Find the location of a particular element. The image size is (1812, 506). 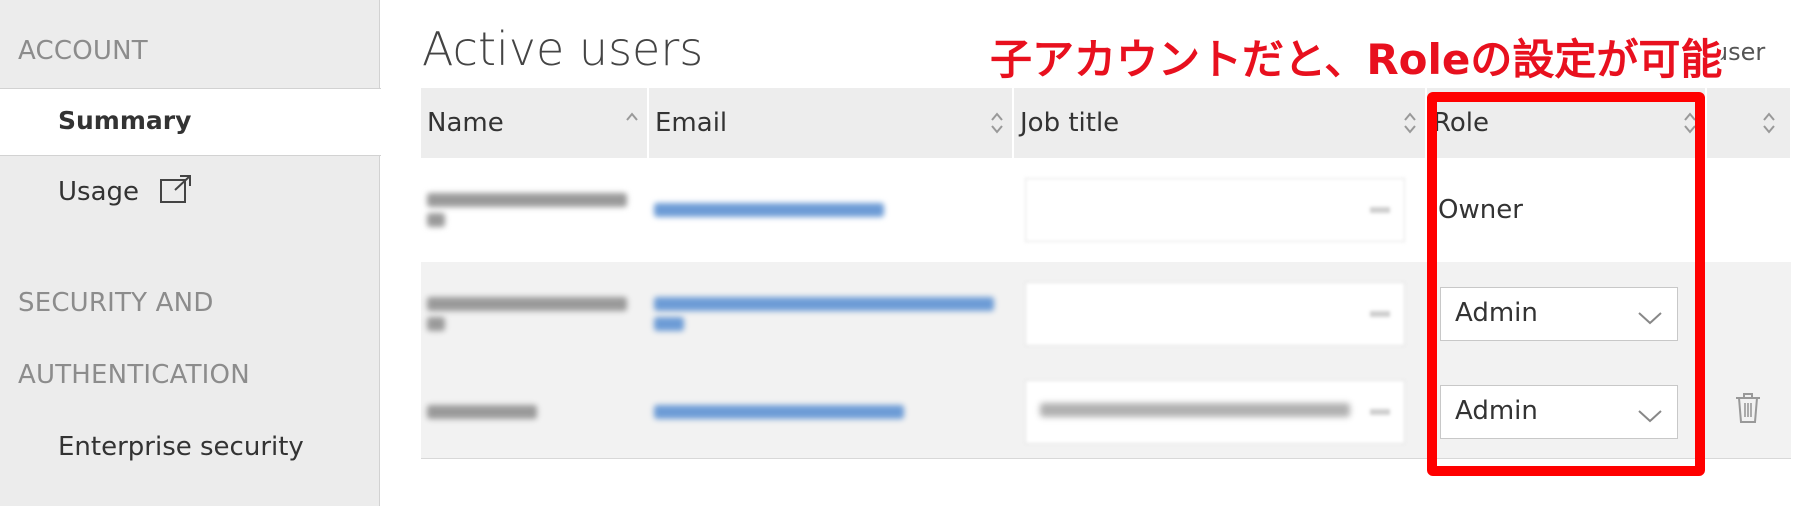

sidebar-item-summary: Summary is located at coordinates (190, 122).